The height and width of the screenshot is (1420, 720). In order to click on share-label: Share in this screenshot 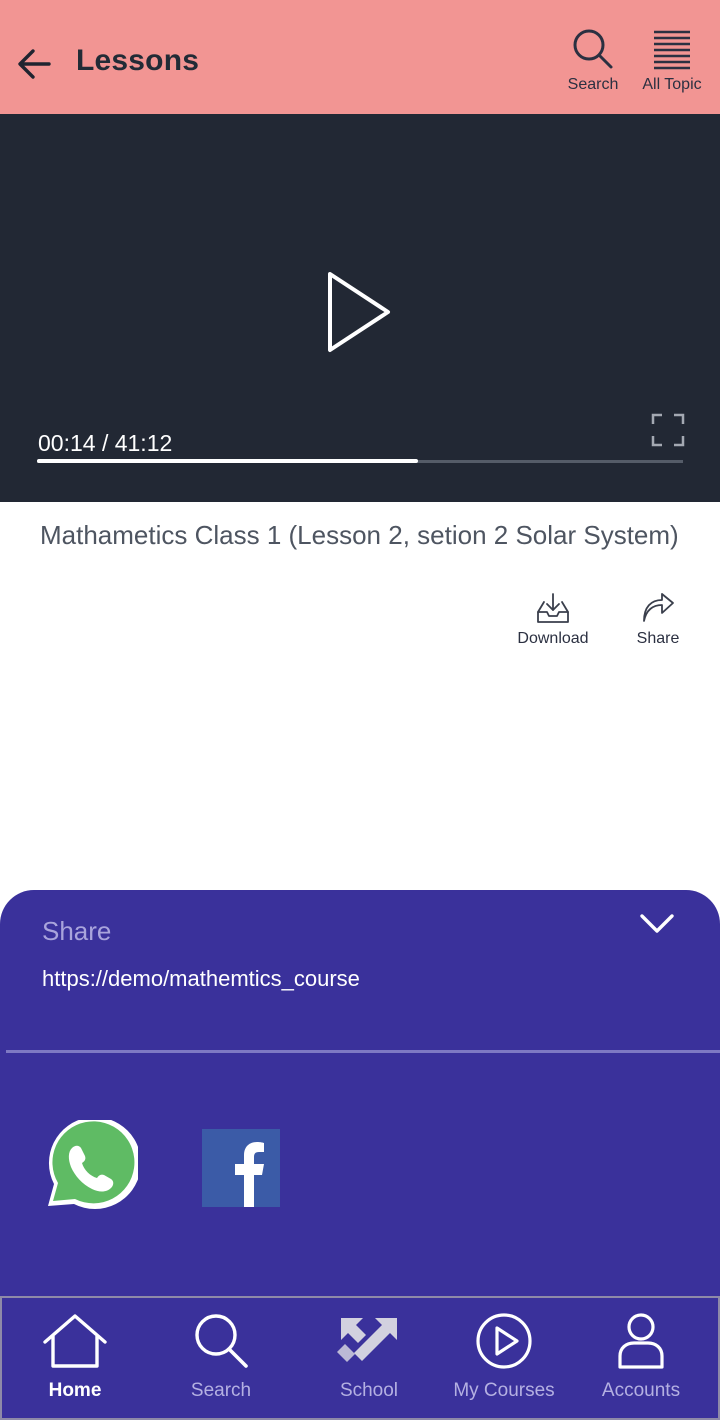, I will do `click(658, 638)`.